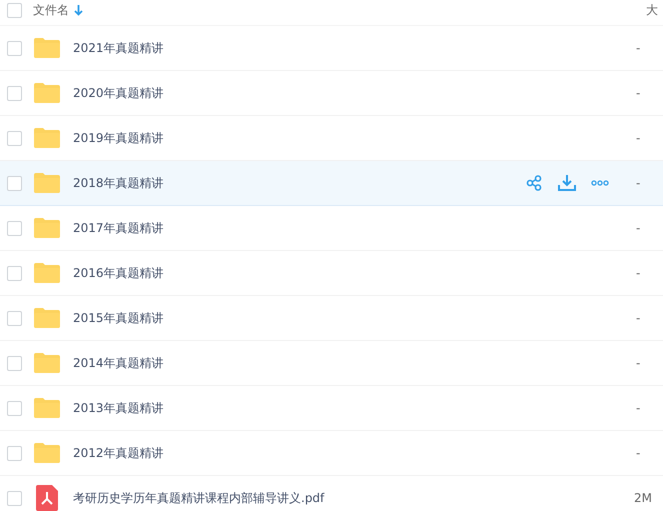 This screenshot has height=511, width=663. I want to click on download-icon, so click(567, 183).